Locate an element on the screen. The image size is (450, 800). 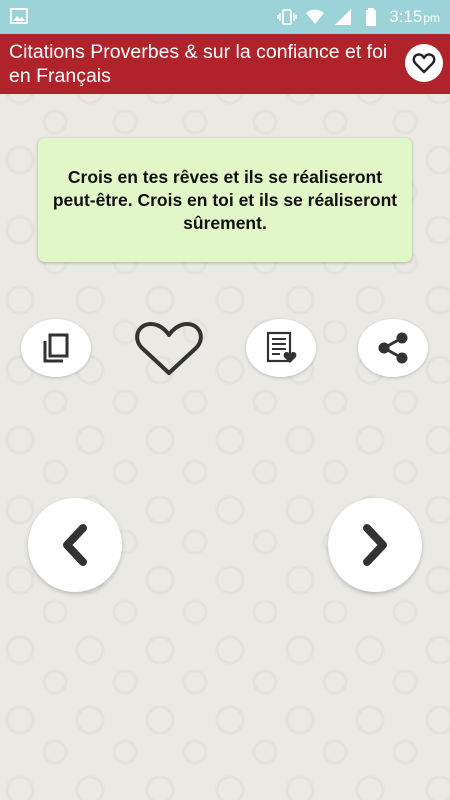
next-button is located at coordinates (375, 545).